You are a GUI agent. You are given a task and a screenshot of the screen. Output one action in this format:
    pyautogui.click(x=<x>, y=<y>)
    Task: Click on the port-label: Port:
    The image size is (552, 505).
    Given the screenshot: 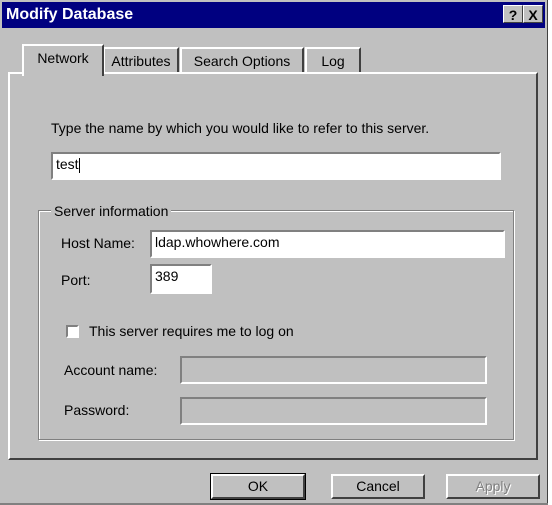 What is the action you would take?
    pyautogui.click(x=76, y=280)
    